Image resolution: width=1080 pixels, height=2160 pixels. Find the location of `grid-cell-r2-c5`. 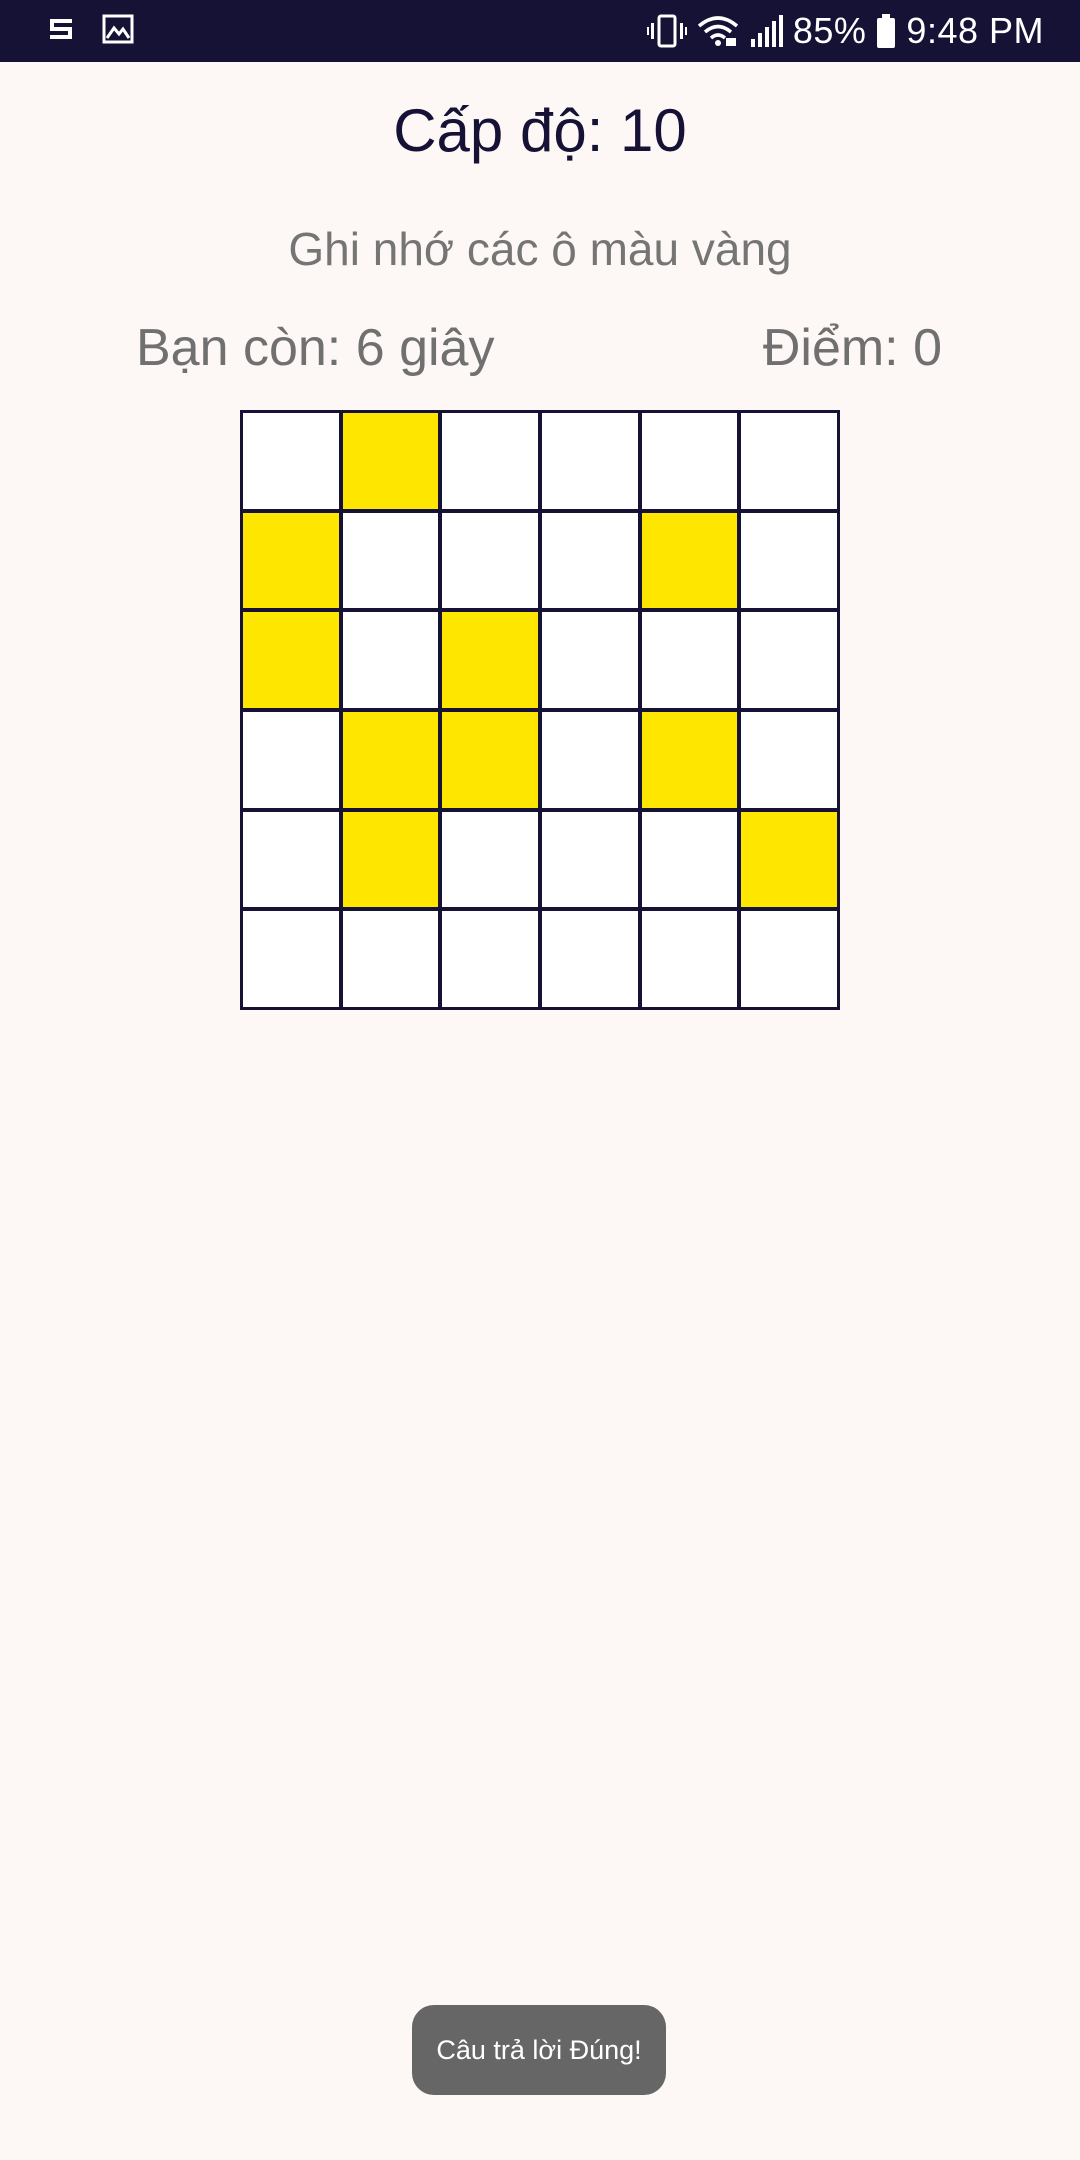

grid-cell-r2-c5 is located at coordinates (689, 560).